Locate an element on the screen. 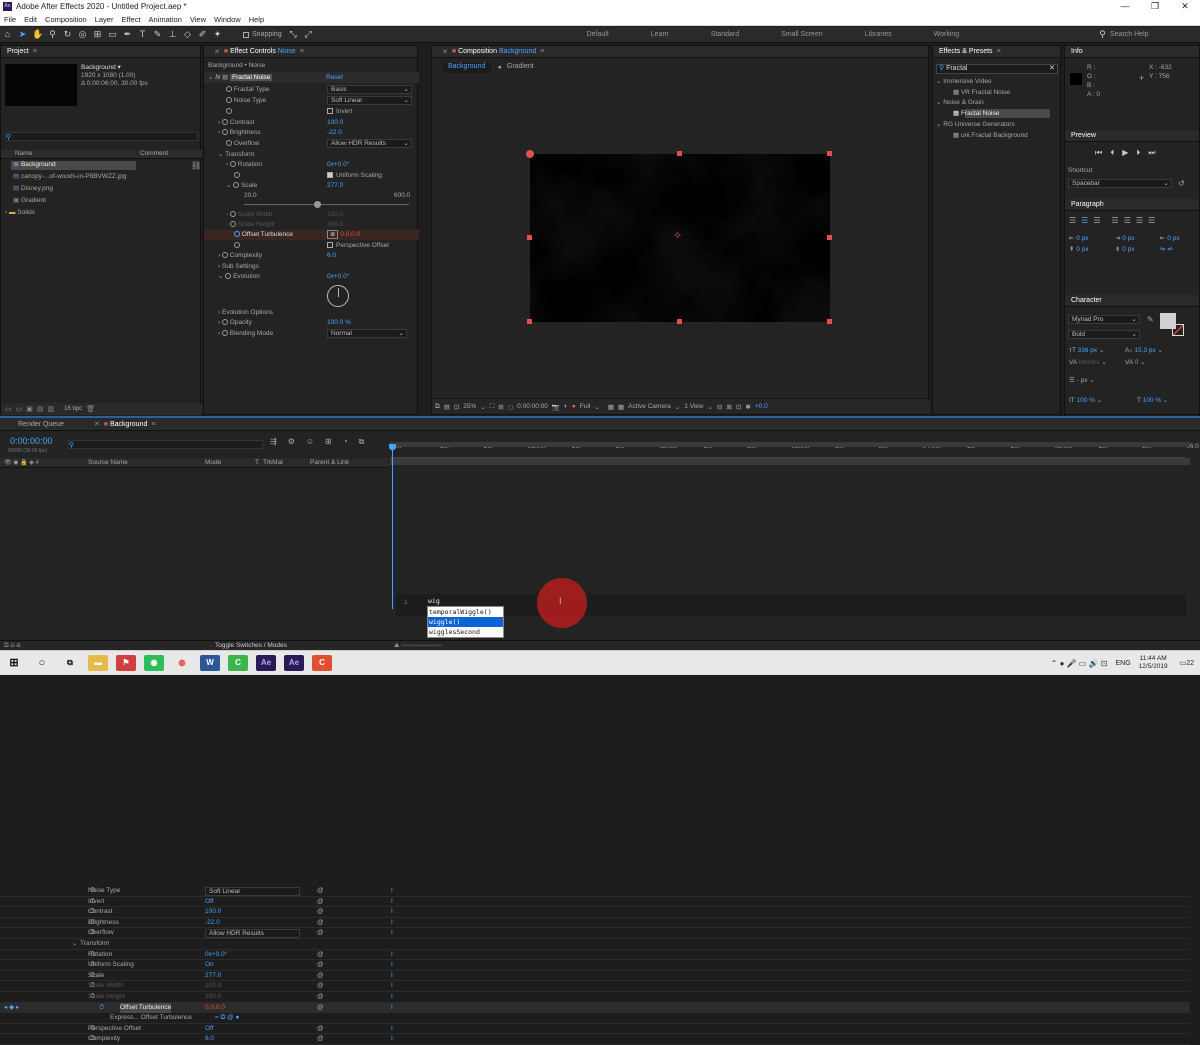  effect-controls-tab: Effect Controls Noise is located at coordinates (263, 51).